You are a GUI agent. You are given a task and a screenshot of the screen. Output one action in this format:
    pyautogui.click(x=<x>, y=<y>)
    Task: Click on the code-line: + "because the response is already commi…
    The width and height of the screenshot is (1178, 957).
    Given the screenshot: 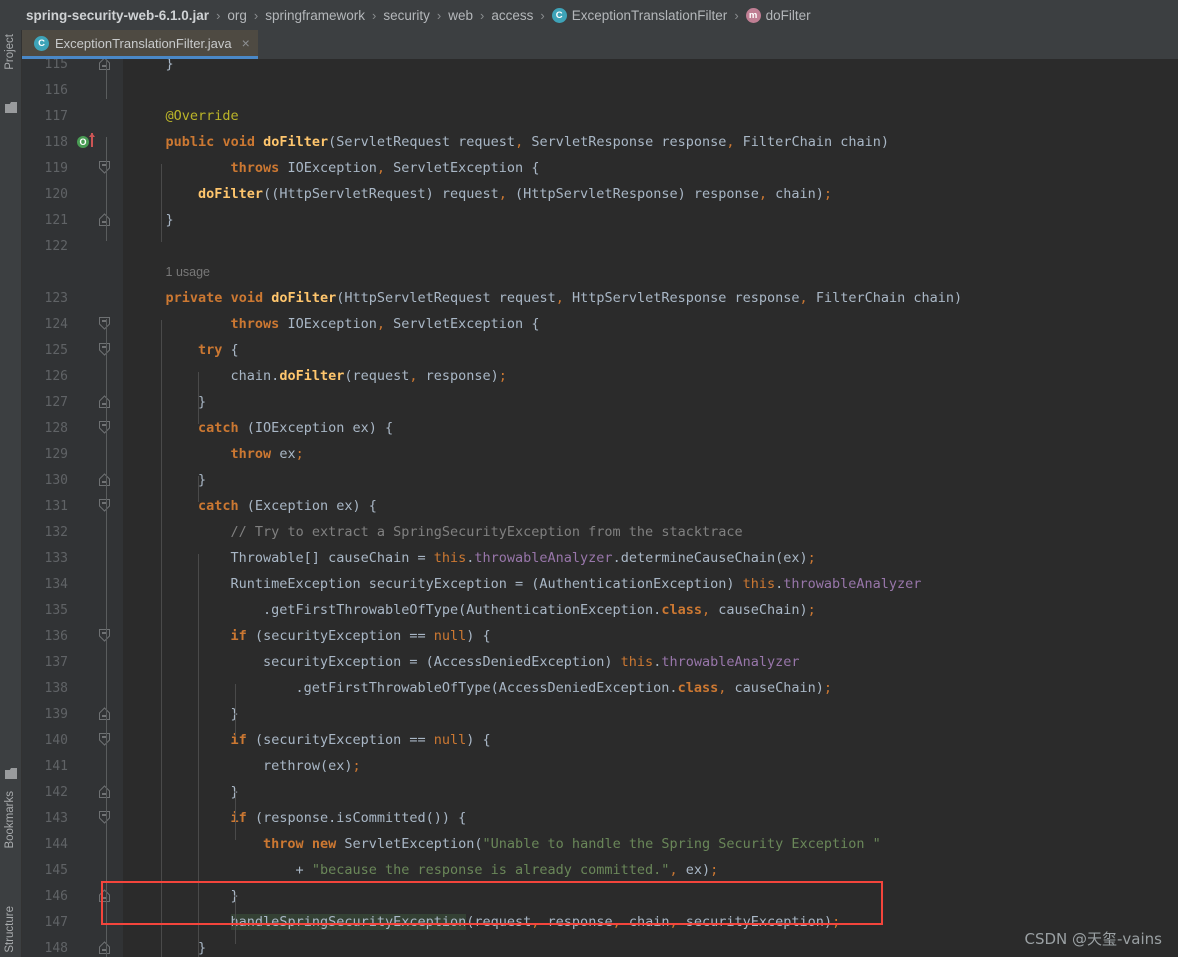 What is the action you would take?
    pyautogui.click(x=650, y=870)
    